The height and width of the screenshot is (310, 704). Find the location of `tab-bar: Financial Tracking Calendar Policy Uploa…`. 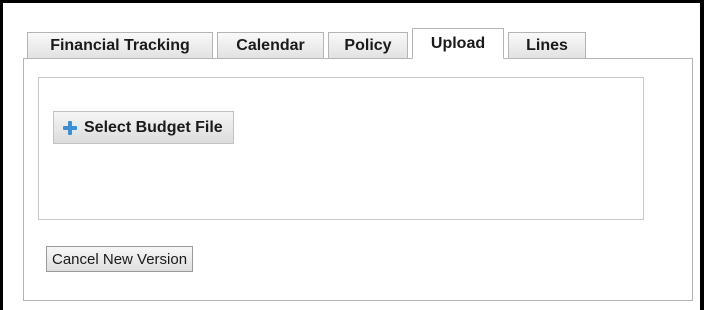

tab-bar: Financial Tracking Calendar Policy Uploa… is located at coordinates (308, 43).